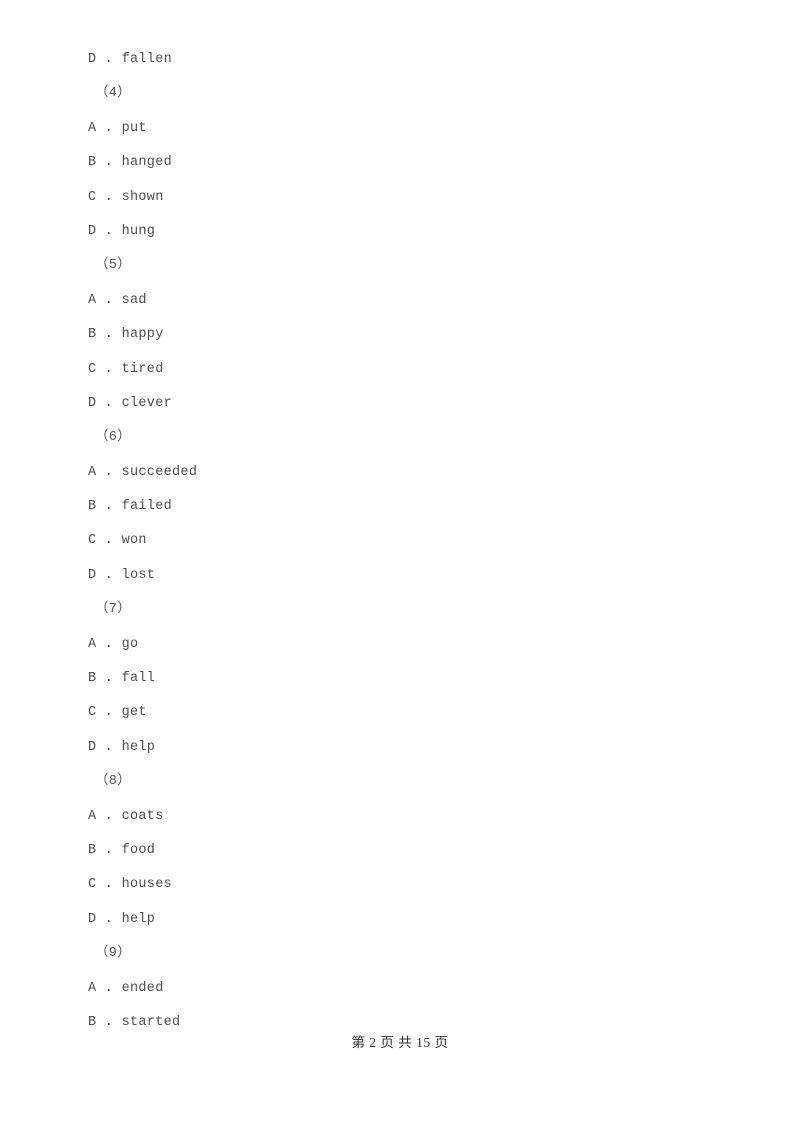 This screenshot has height=1132, width=800. Describe the element at coordinates (398, 858) in the screenshot. I see `answer-option: B . food` at that location.